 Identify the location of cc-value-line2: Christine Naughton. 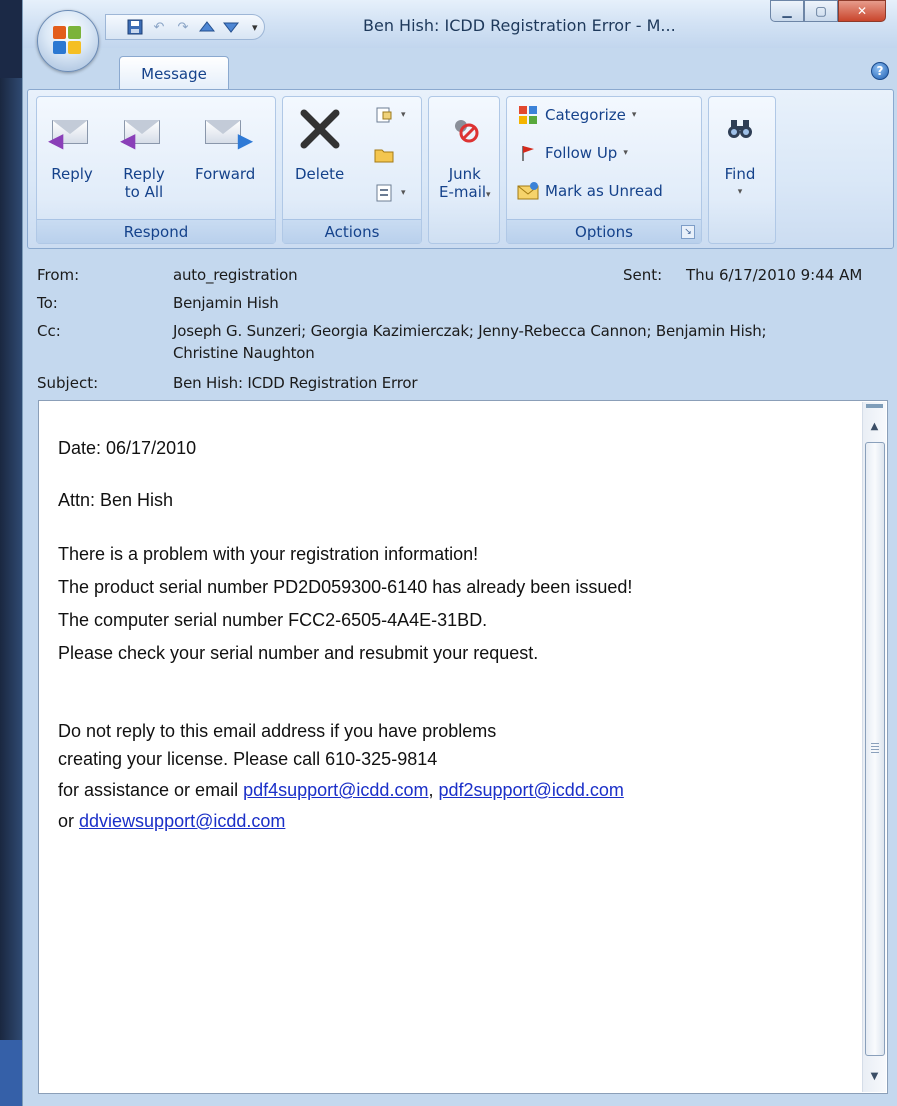
(244, 353).